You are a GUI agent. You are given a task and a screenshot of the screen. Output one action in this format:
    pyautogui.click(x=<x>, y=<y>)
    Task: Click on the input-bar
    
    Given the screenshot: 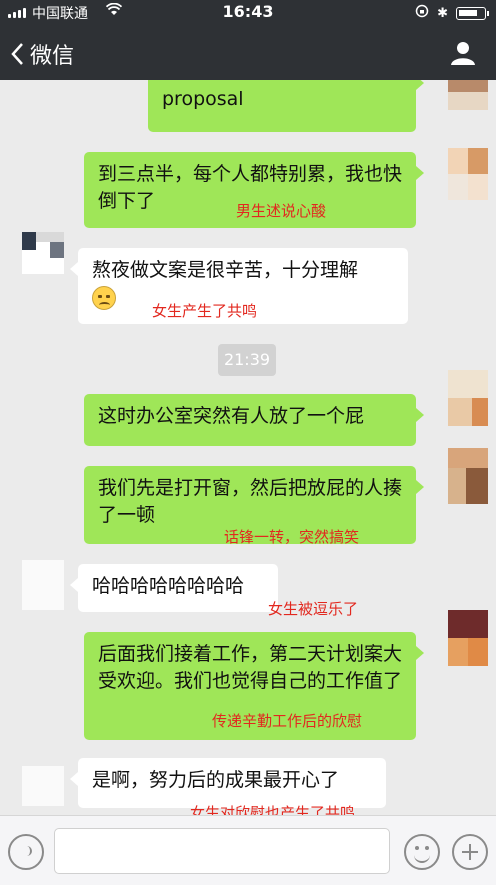 What is the action you would take?
    pyautogui.click(x=248, y=850)
    